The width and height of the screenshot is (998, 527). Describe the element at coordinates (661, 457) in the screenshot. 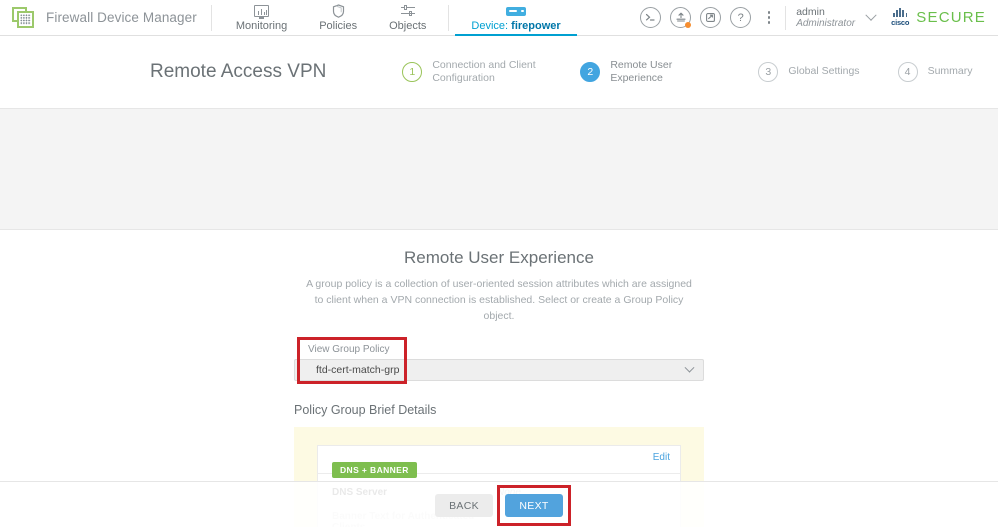

I see `edit-link: Edit` at that location.